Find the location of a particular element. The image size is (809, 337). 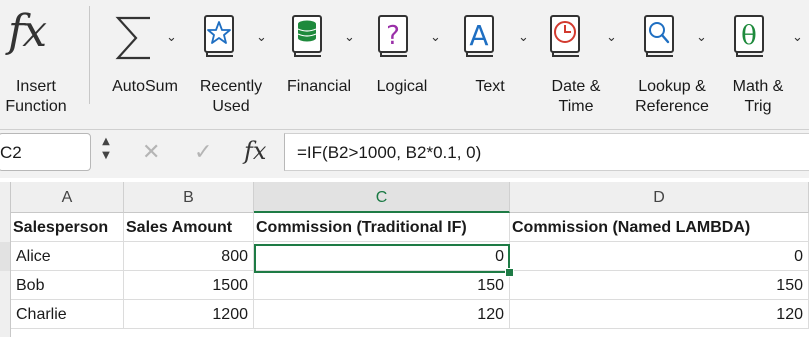

enter-check-icon: ✓ is located at coordinates (203, 152).